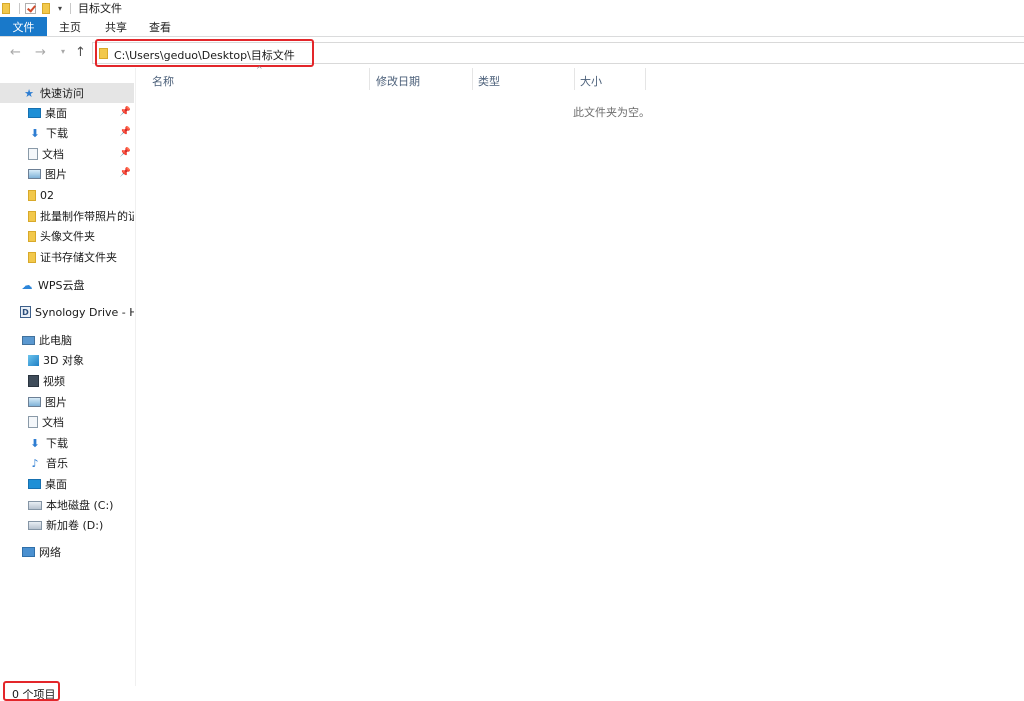 The height and width of the screenshot is (701, 1024). Describe the element at coordinates (63, 360) in the screenshot. I see `sidebar-item-label: 3D 对象` at that location.